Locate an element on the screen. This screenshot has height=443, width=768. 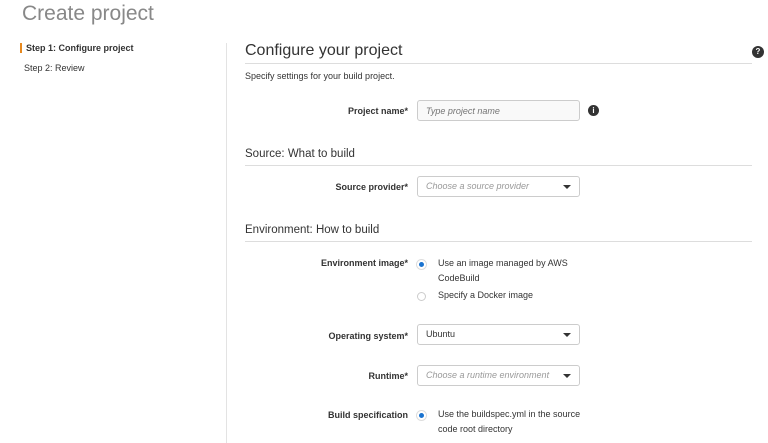
environment-image-label: Environment image* is located at coordinates (364, 263).